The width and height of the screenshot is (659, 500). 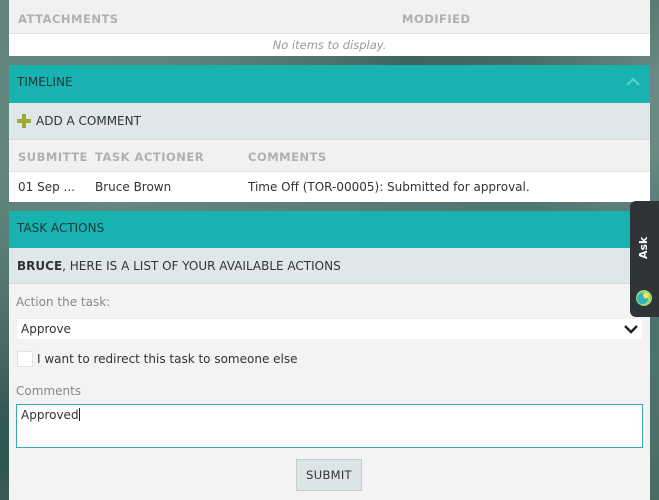 What do you see at coordinates (436, 19) in the screenshot?
I see `column-modified: MODIFIED` at bounding box center [436, 19].